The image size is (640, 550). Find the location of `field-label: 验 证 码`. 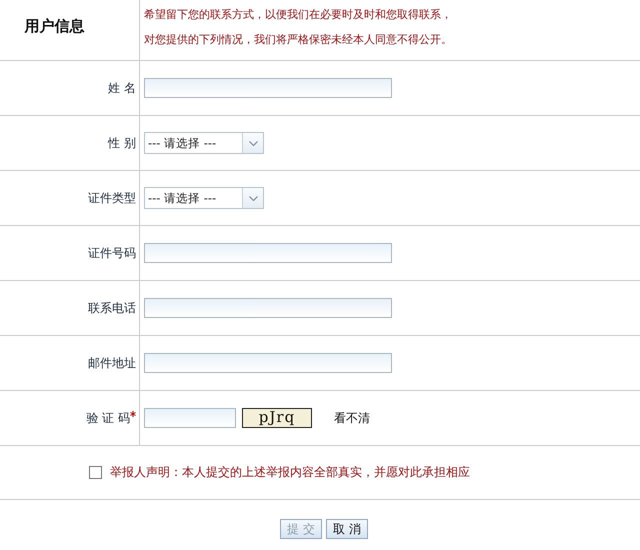

field-label: 验 证 码 is located at coordinates (108, 418).